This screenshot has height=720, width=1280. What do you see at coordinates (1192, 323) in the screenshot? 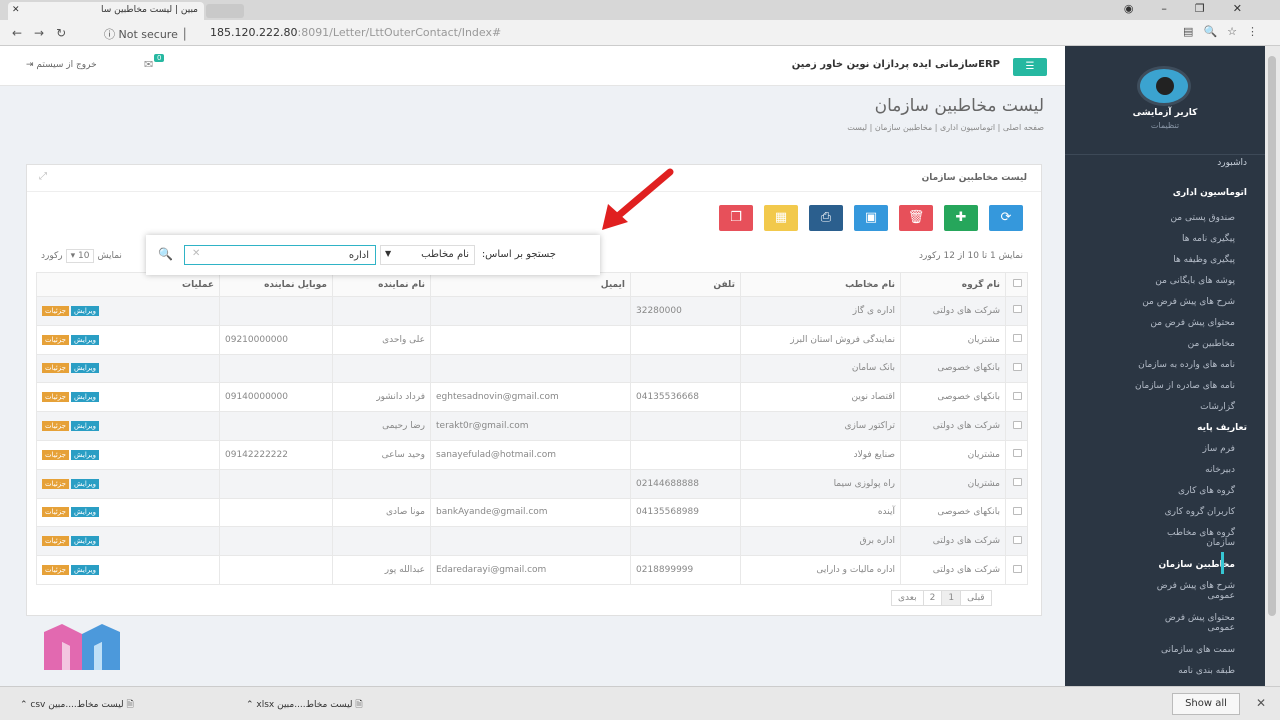
I see `sidebar-item-default-content: محتوای پیش فرض من` at bounding box center [1192, 323].